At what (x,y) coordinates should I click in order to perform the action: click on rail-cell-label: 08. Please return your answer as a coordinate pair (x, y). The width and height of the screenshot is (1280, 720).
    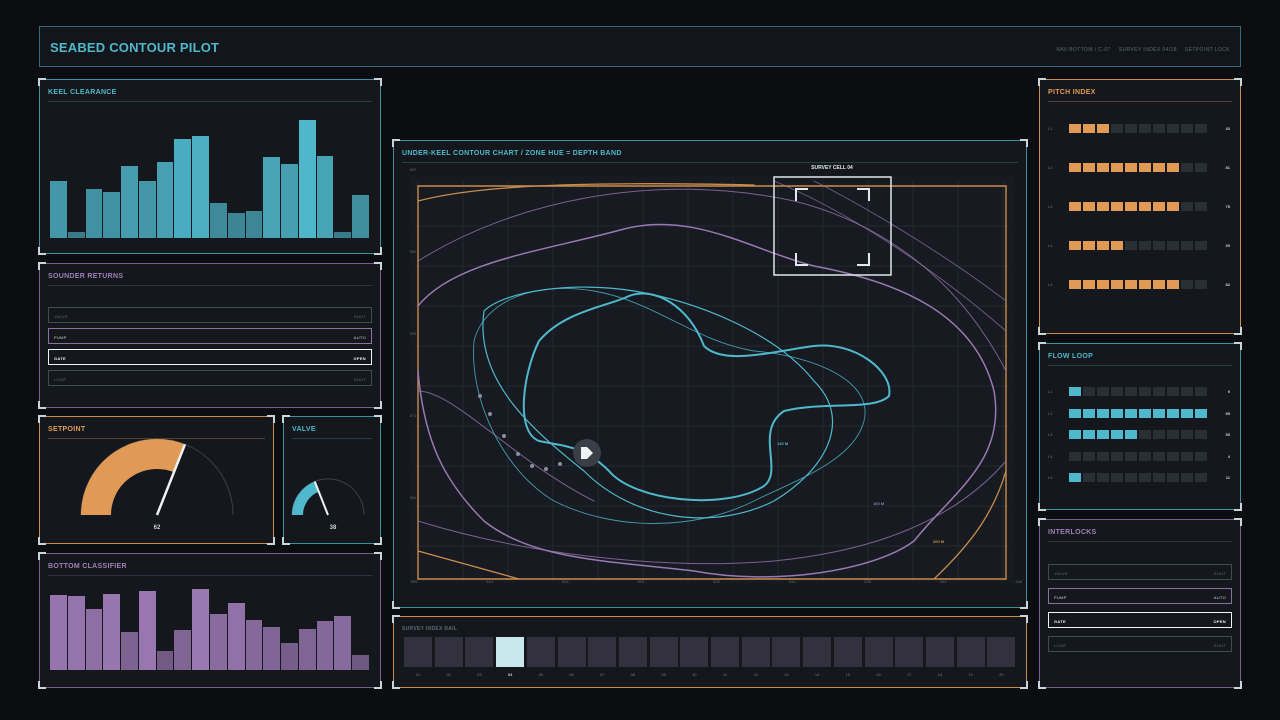
    Looking at the image, I should click on (633, 674).